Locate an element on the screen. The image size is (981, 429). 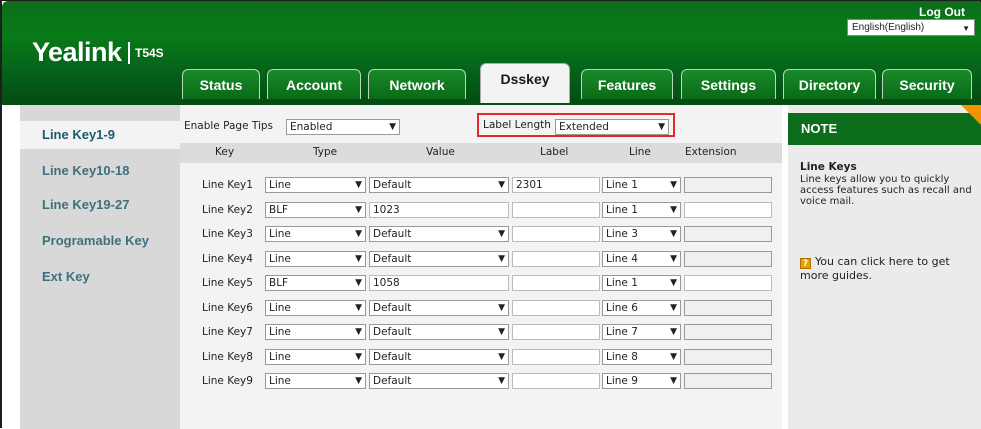
table-row: Line Key7 Line ▼ Default ▼ Line 7 ▼ is located at coordinates (481, 332).